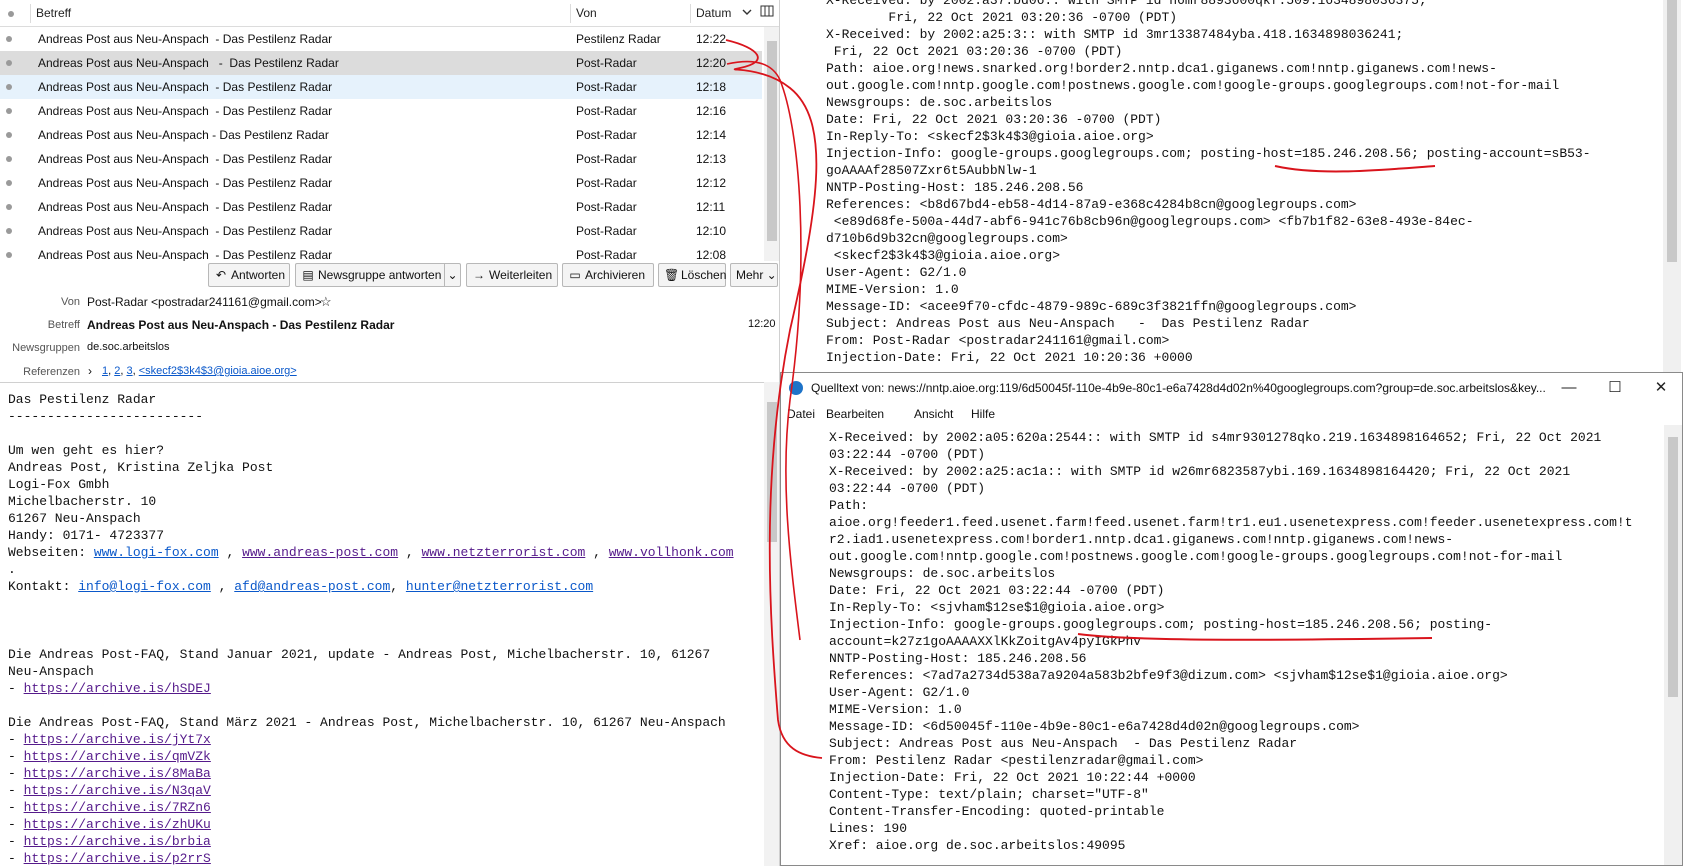 This screenshot has width=1683, height=866. Describe the element at coordinates (606, 183) in the screenshot. I see `message-from: Post-Radar` at that location.